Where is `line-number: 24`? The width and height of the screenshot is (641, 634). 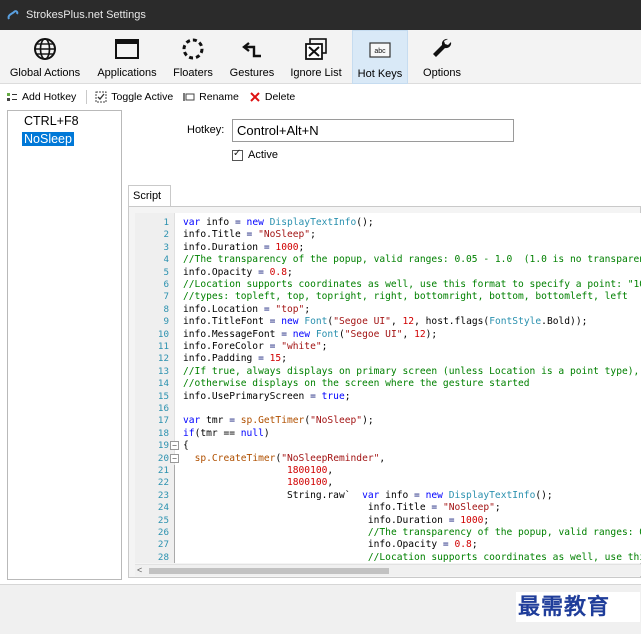 line-number: 24 is located at coordinates (163, 508).